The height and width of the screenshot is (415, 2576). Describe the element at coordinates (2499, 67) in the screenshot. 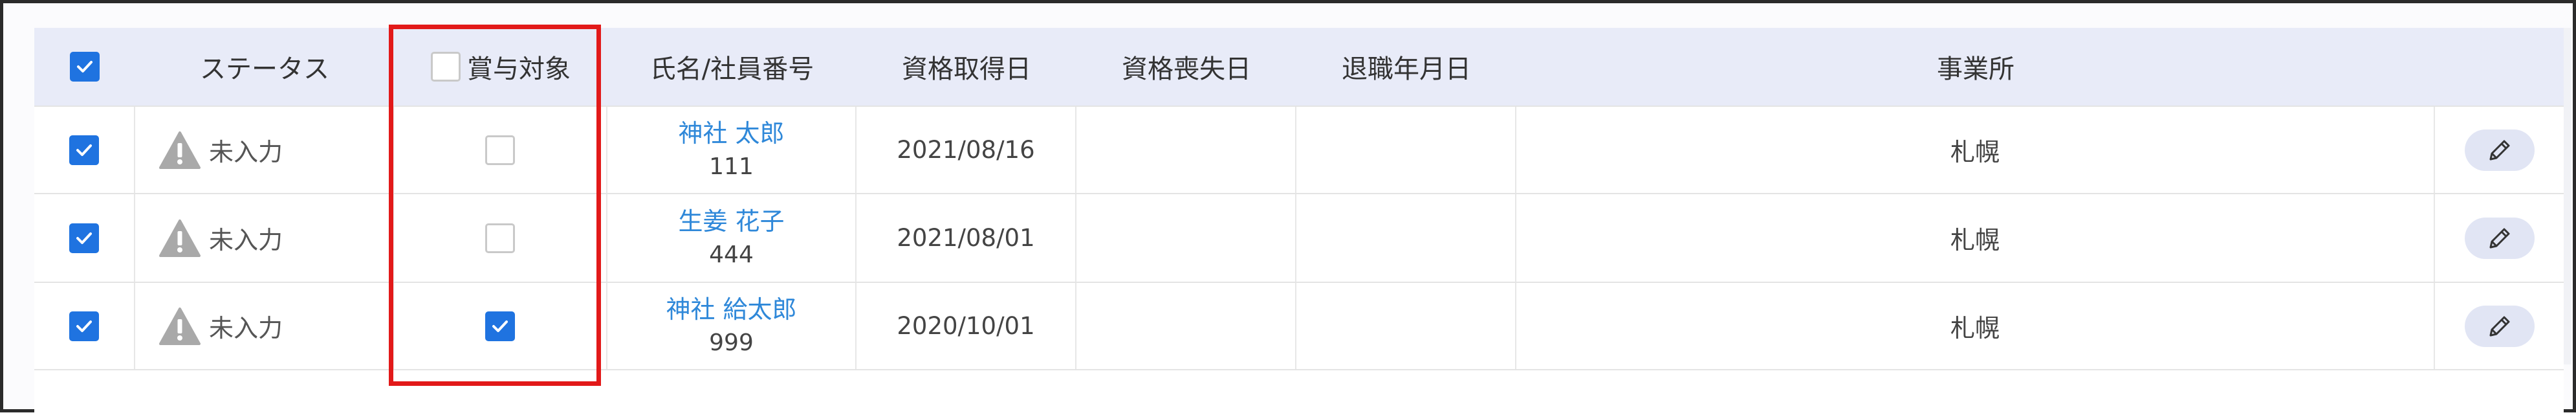

I see `header-actions` at that location.